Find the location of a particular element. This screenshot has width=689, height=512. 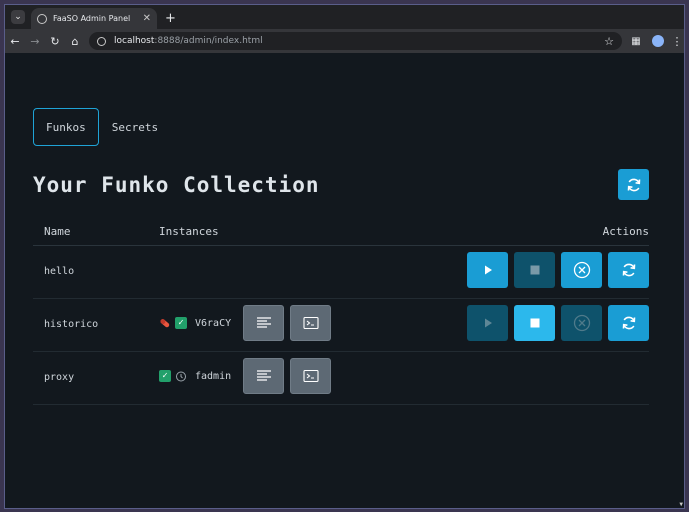

url-path: :8888/admin/index.html is located at coordinates (208, 41).